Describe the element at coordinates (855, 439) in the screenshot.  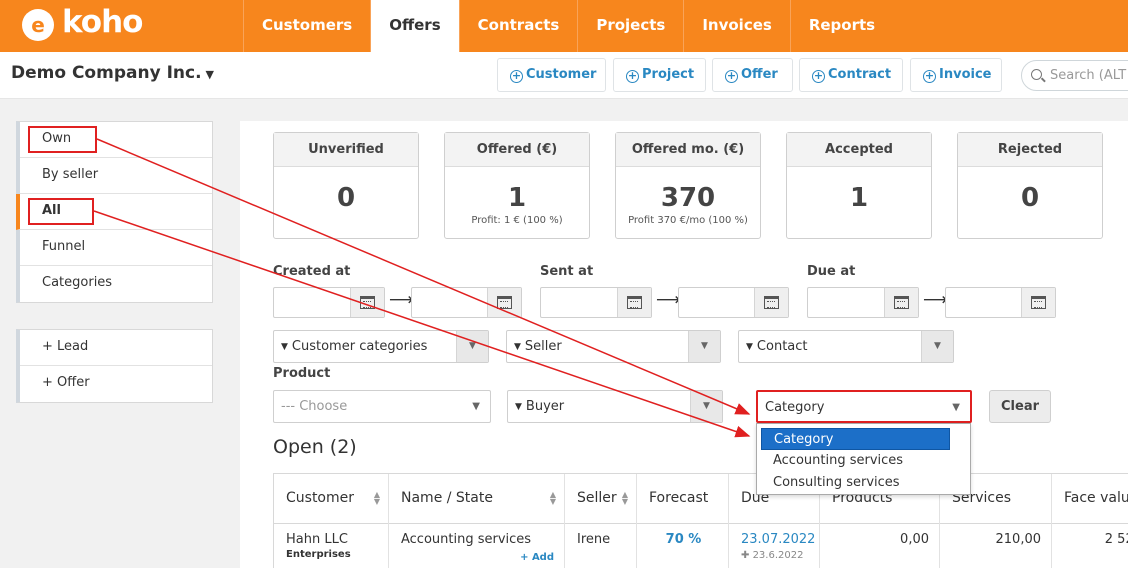
I see `category-option-category: Category` at that location.